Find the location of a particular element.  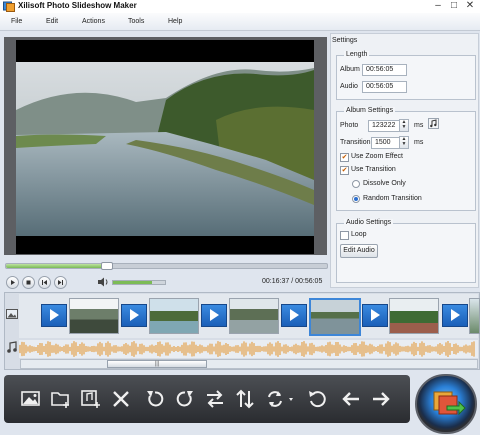

timeline-scroll-thumb: ||| is located at coordinates (157, 364).